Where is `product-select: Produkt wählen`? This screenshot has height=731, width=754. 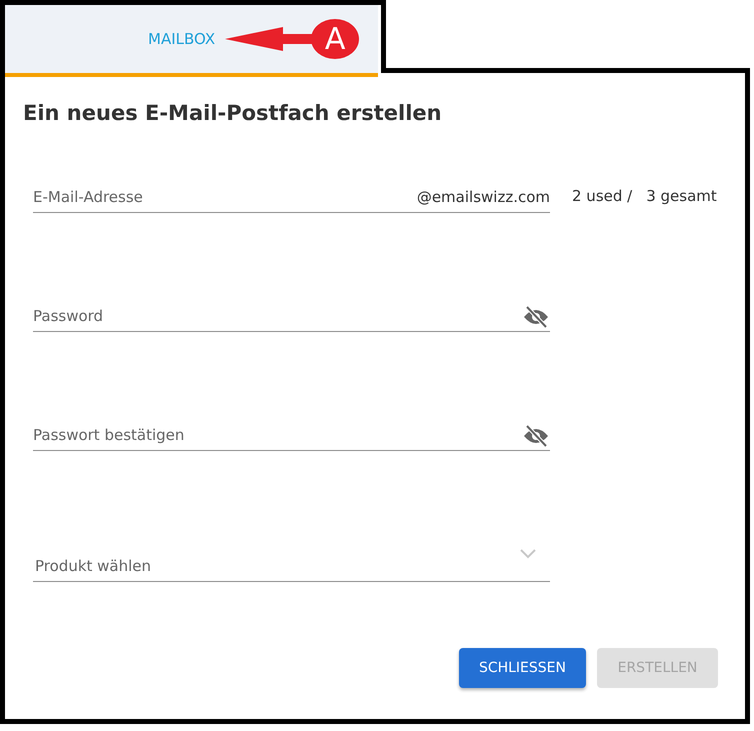
product-select: Produkt wählen is located at coordinates (277, 566).